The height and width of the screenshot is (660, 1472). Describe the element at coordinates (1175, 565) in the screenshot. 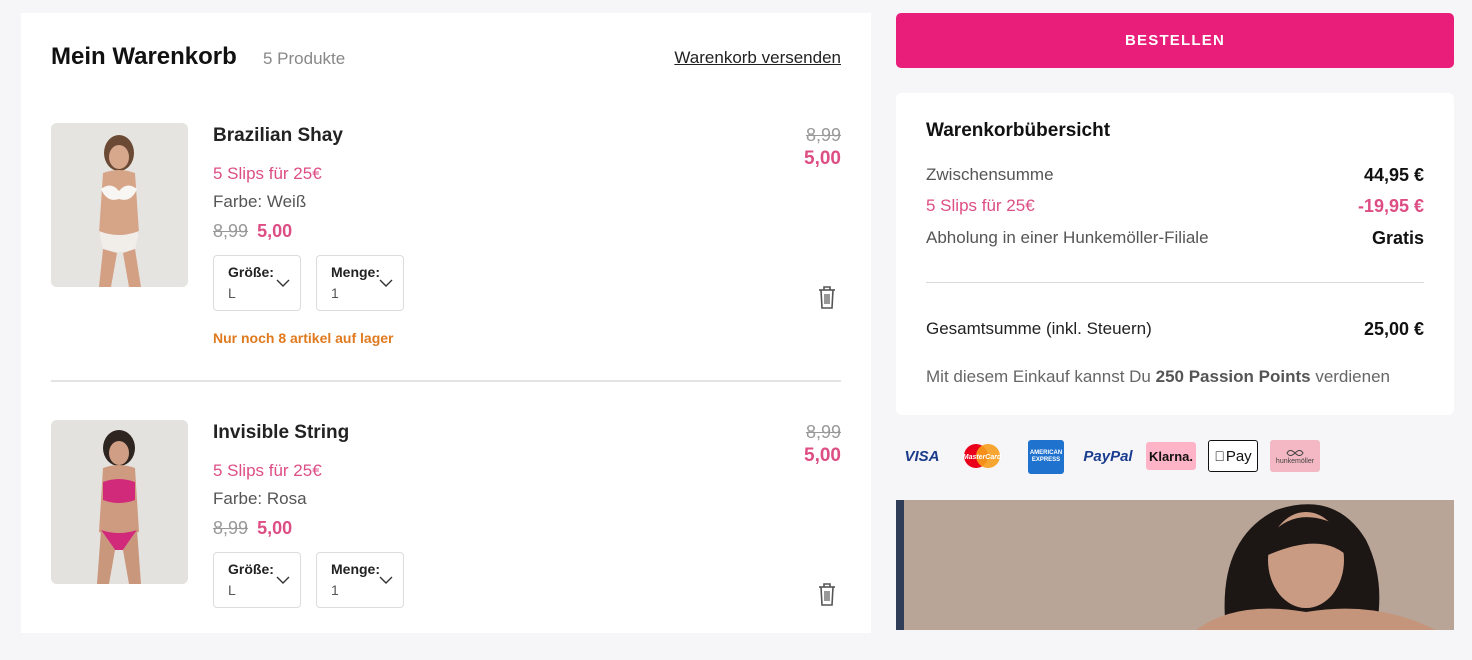

I see `promo-banner-image` at that location.